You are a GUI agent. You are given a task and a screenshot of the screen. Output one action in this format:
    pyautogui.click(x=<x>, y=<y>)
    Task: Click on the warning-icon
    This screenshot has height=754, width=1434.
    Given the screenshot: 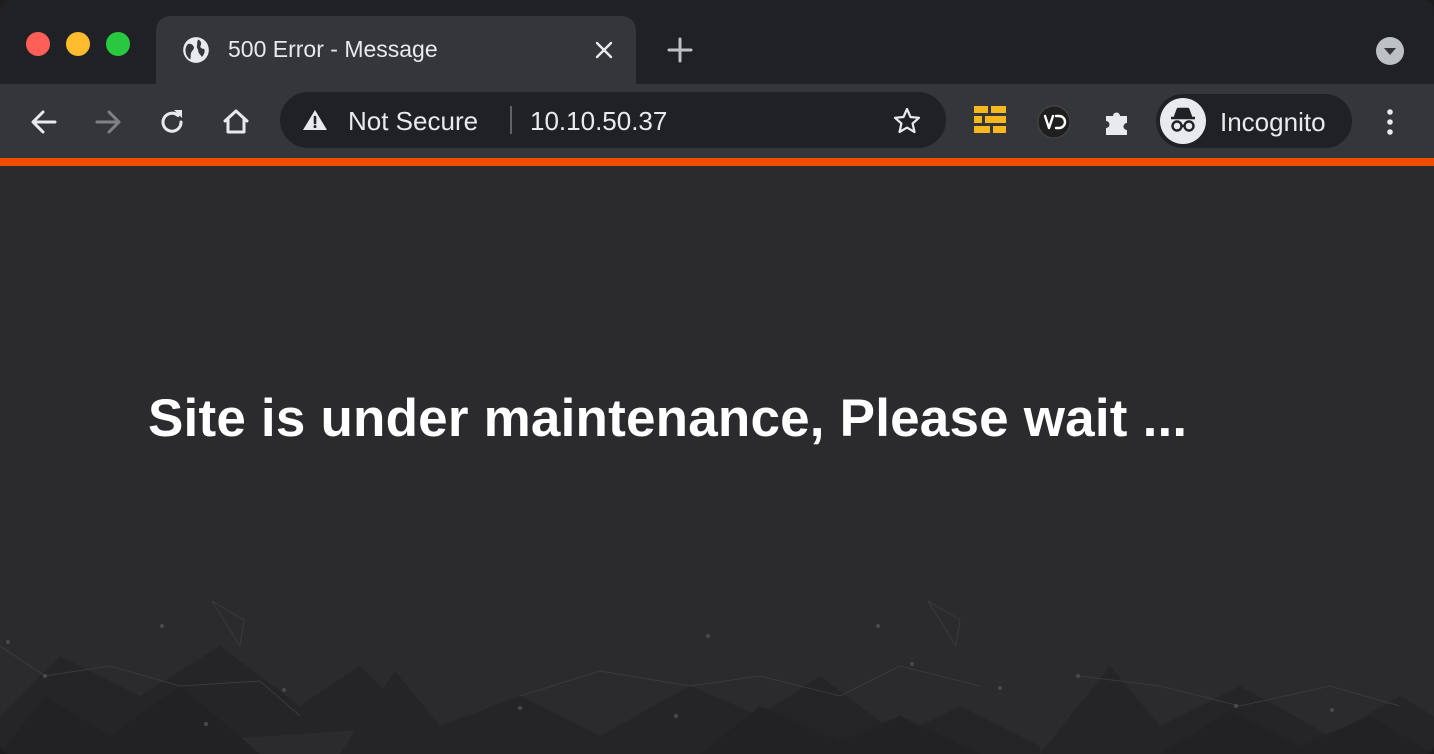 What is the action you would take?
    pyautogui.click(x=315, y=120)
    